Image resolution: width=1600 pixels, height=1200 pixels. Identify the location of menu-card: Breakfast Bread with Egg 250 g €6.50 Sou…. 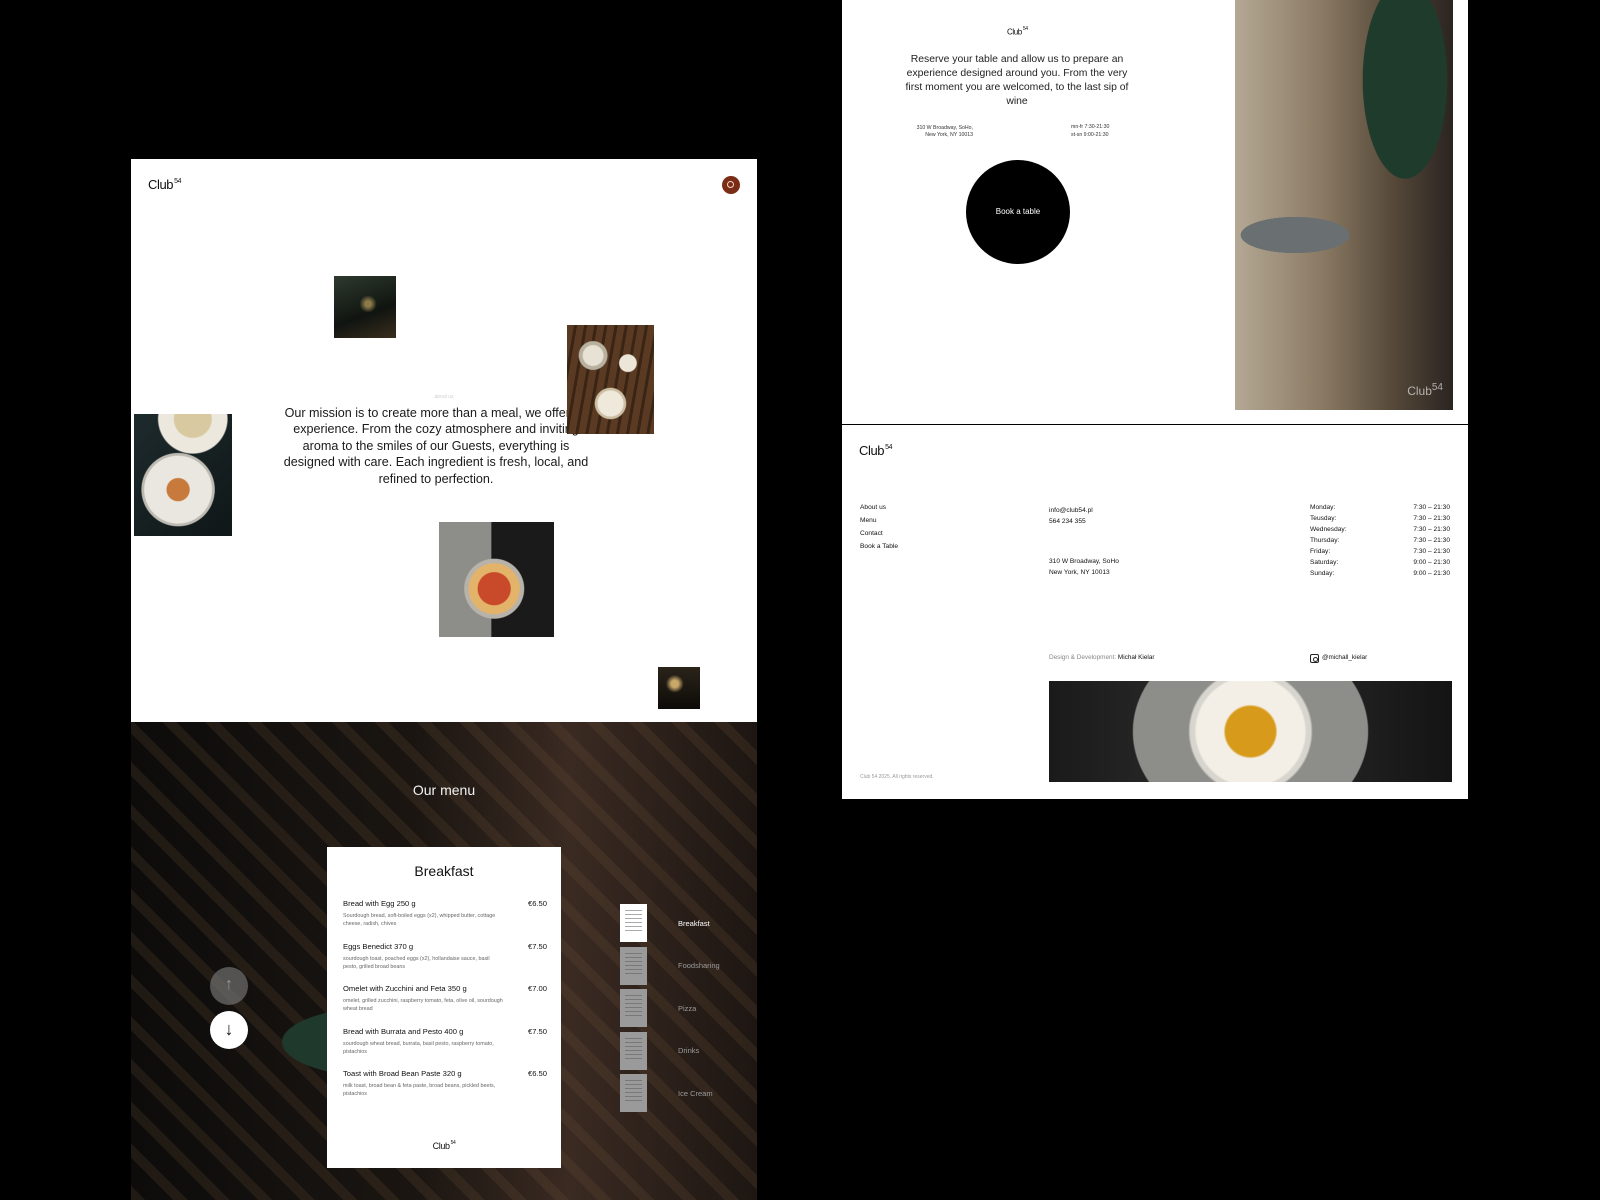
(444, 1007).